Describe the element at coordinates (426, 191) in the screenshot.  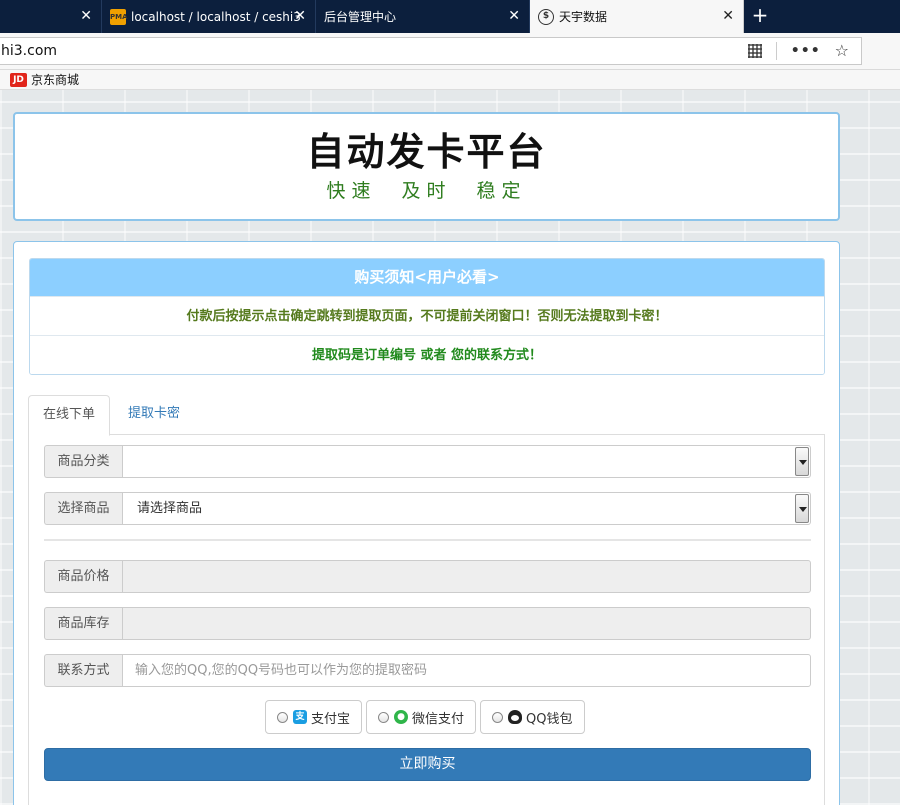
I see `site-subtitle: 快速 及时 稳定` at that location.